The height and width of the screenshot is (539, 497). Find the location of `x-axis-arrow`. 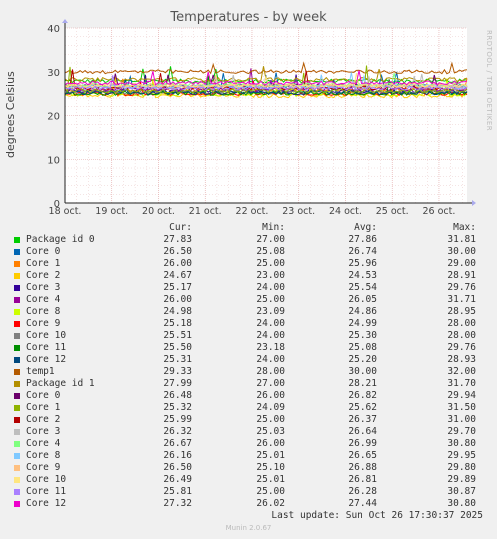

x-axis-arrow is located at coordinates (474, 203).